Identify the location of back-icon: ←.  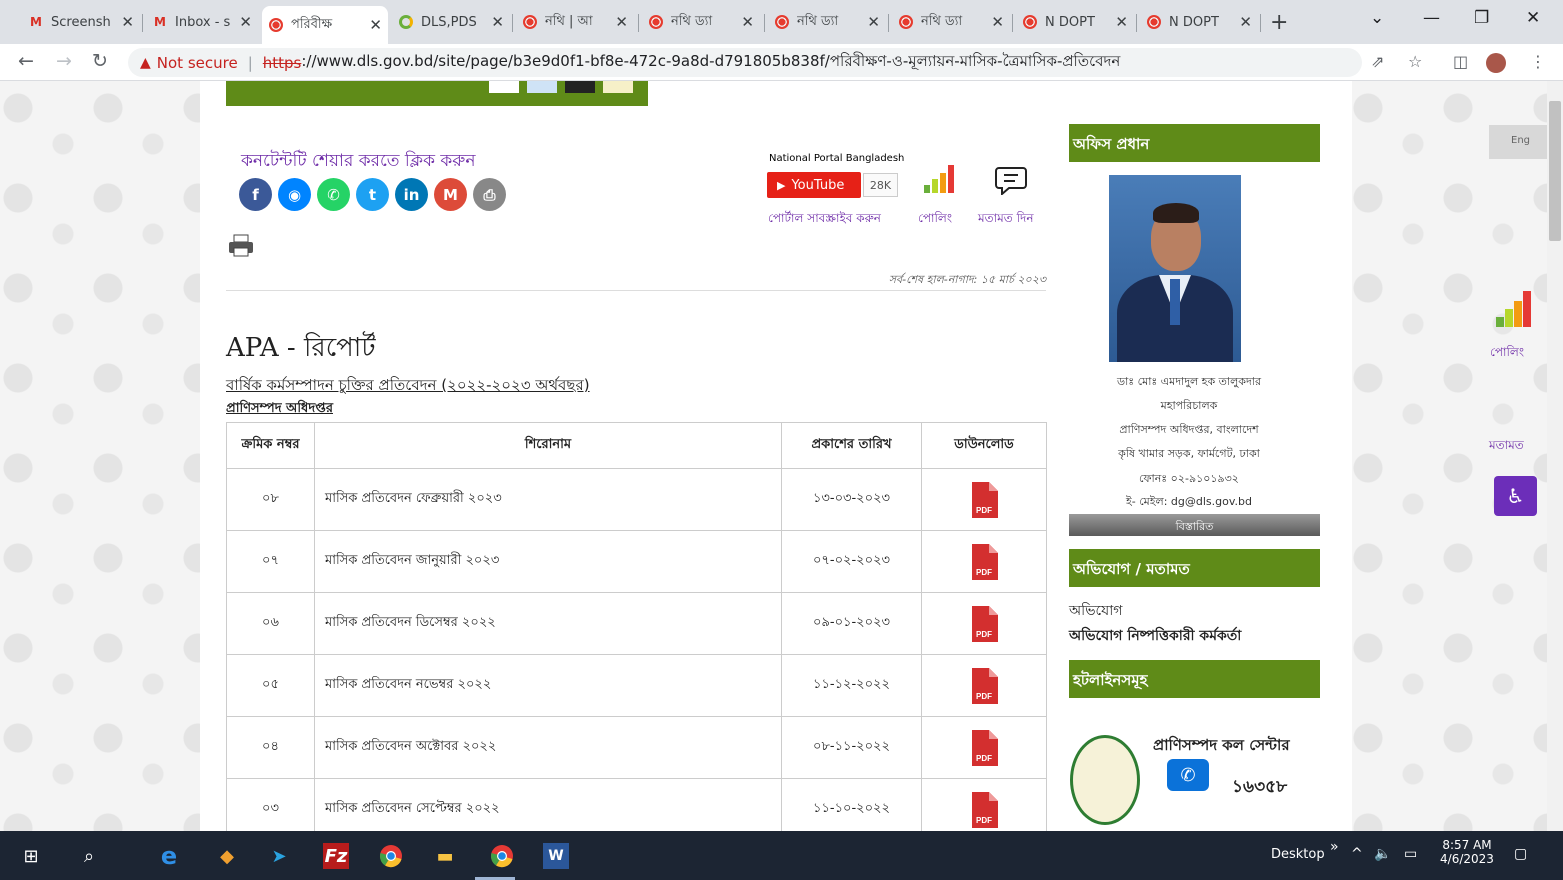
(26, 61).